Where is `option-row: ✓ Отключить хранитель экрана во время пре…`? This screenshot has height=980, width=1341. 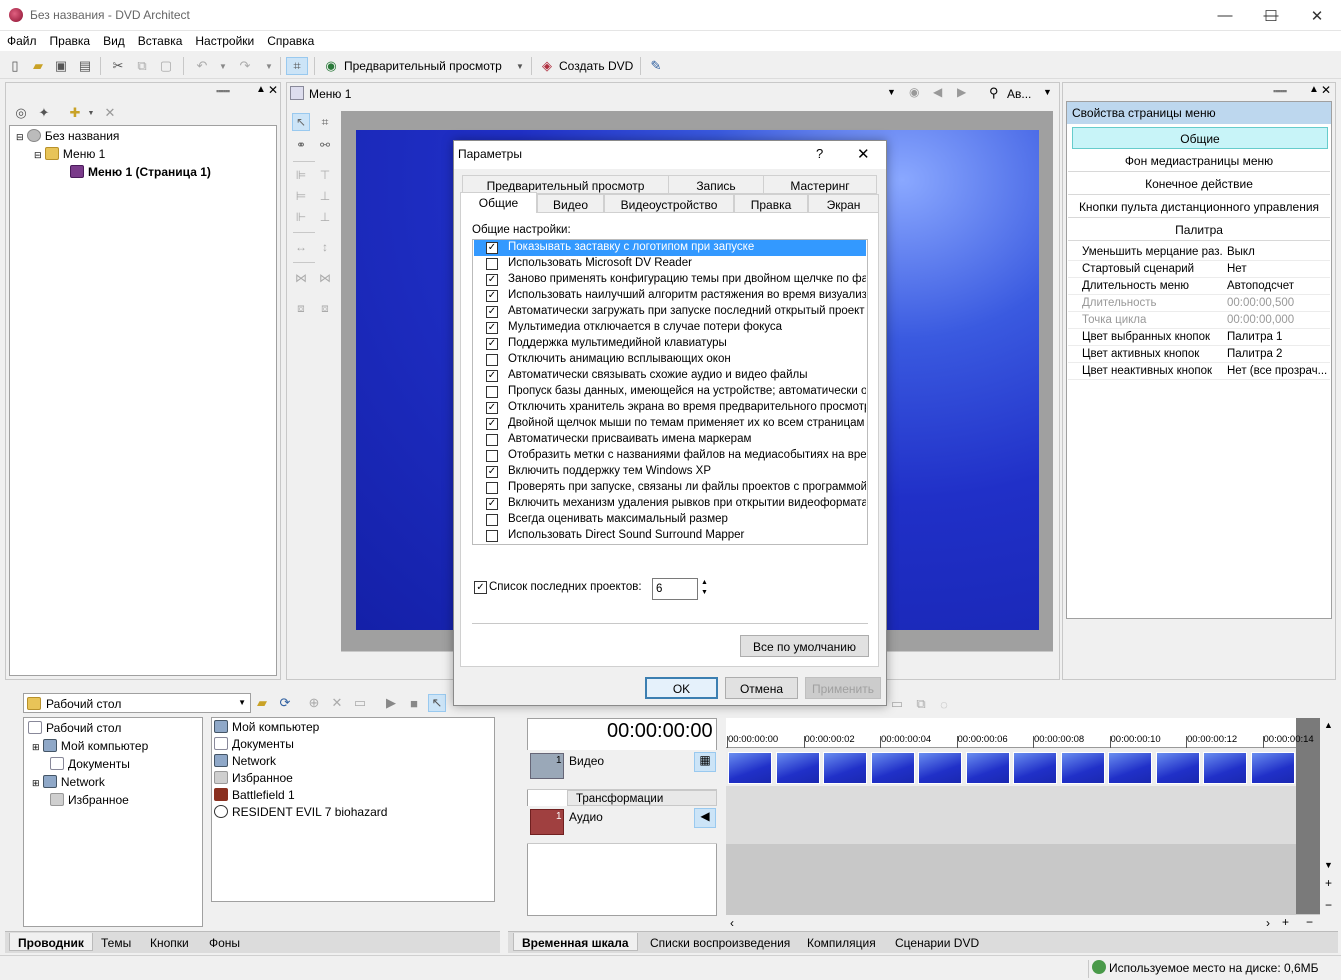
option-row: ✓ Отключить хранитель экрана во время пре… is located at coordinates (670, 408).